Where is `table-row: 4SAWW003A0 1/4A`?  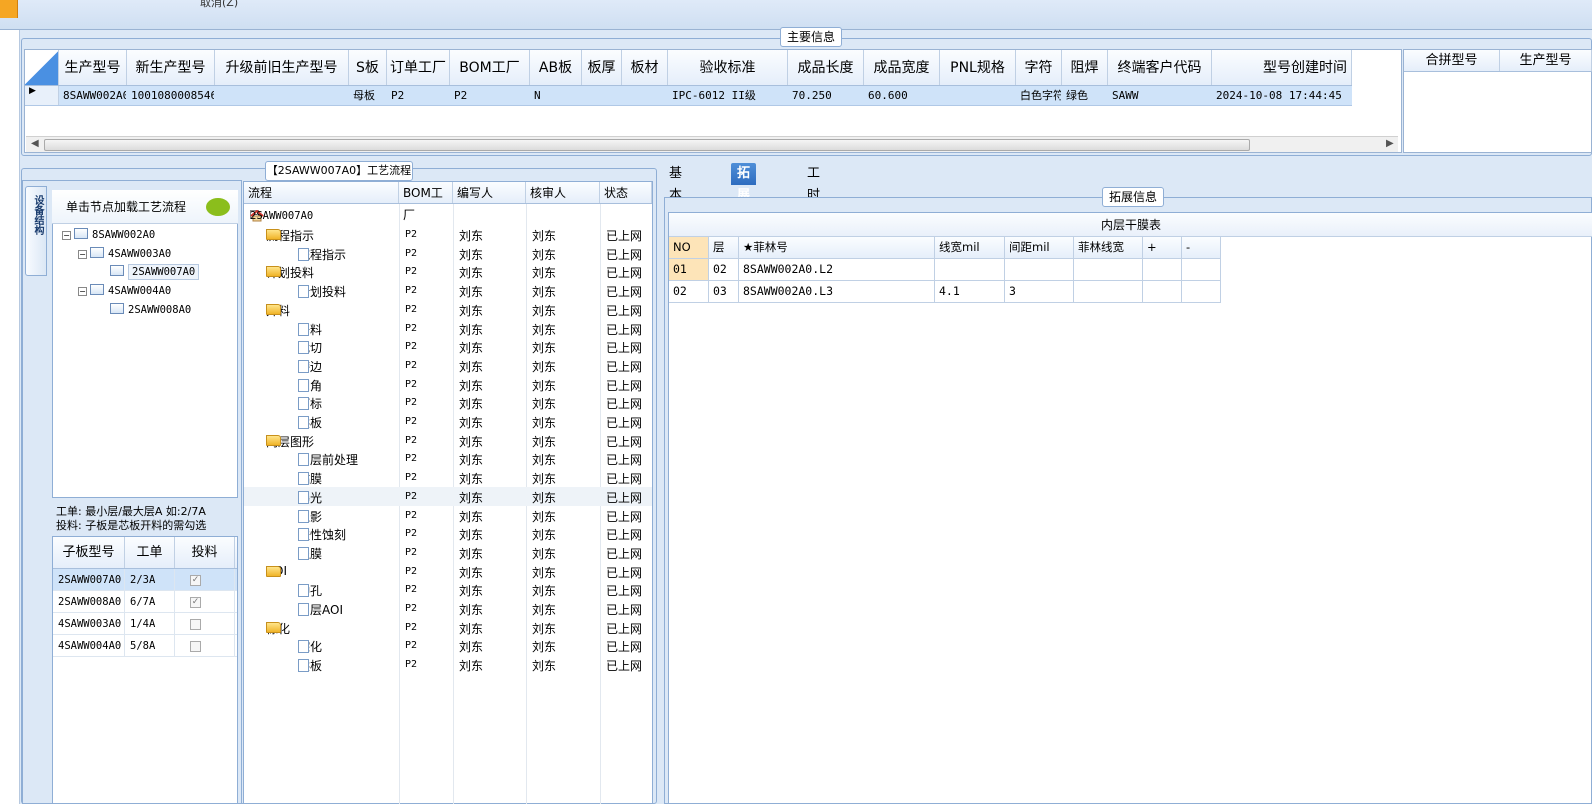 table-row: 4SAWW003A0 1/4A is located at coordinates (145, 624).